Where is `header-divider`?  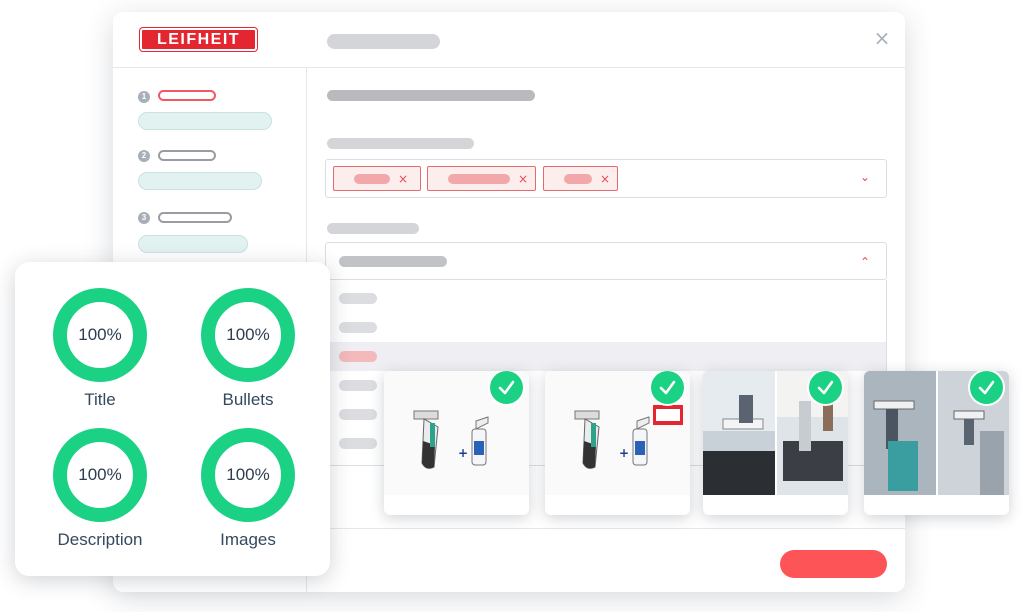 header-divider is located at coordinates (509, 67).